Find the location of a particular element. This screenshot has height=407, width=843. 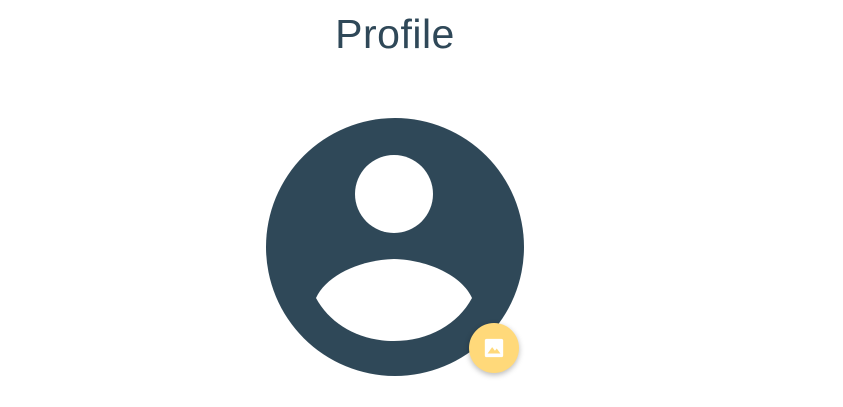

image-icon is located at coordinates (494, 348).